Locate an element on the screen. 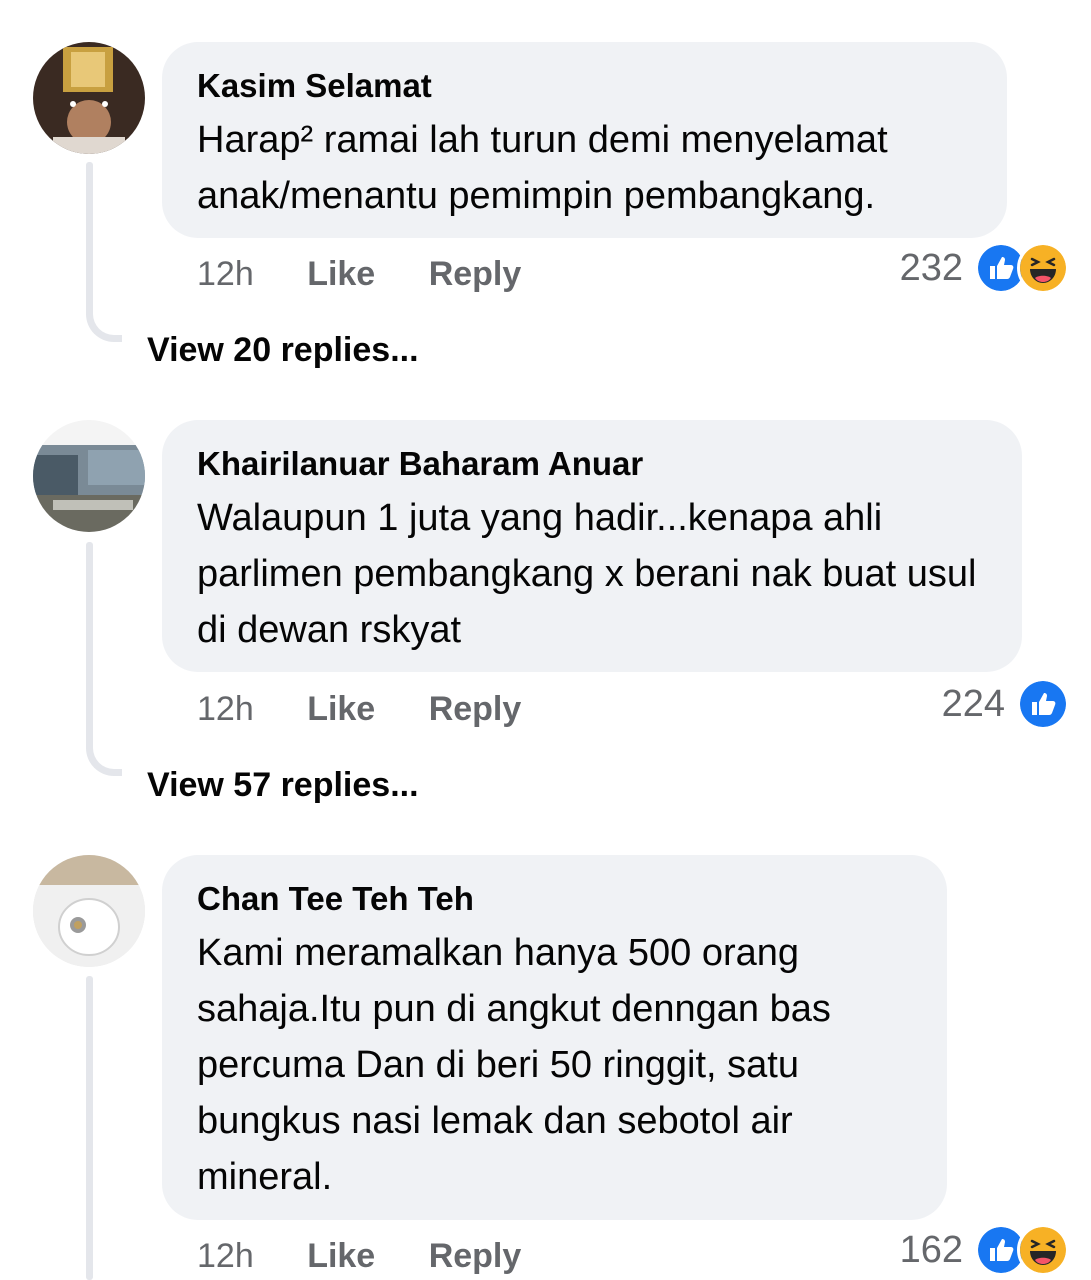 The width and height of the screenshot is (1091, 1280). reaction-summary: 224 is located at coordinates (1005, 704).